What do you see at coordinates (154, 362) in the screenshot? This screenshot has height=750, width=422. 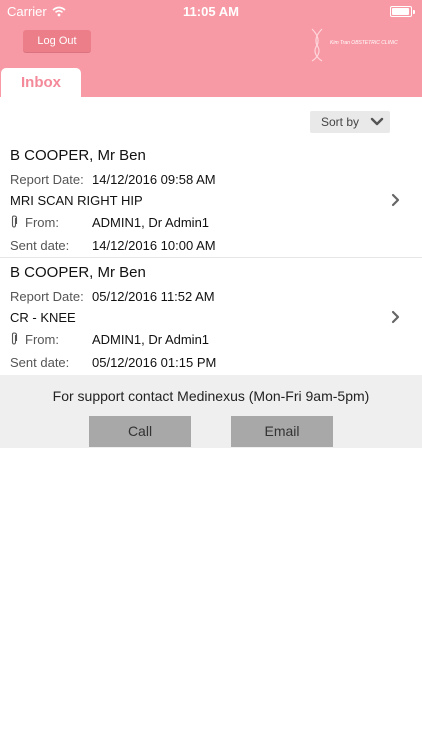 I see `sent-date-value: 05/12/2016 01:15 PM` at bounding box center [154, 362].